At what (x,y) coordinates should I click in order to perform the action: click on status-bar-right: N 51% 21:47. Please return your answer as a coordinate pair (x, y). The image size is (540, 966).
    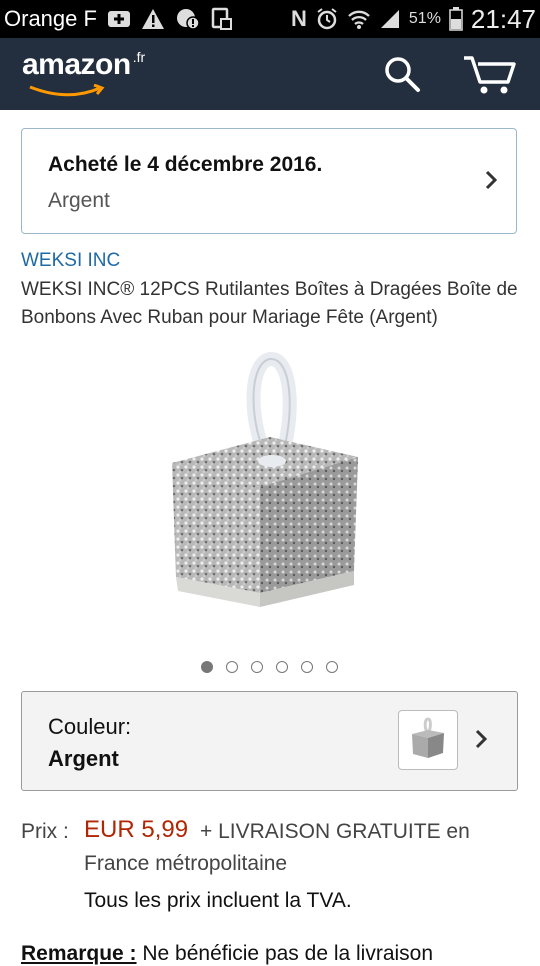
    Looking at the image, I should click on (415, 19).